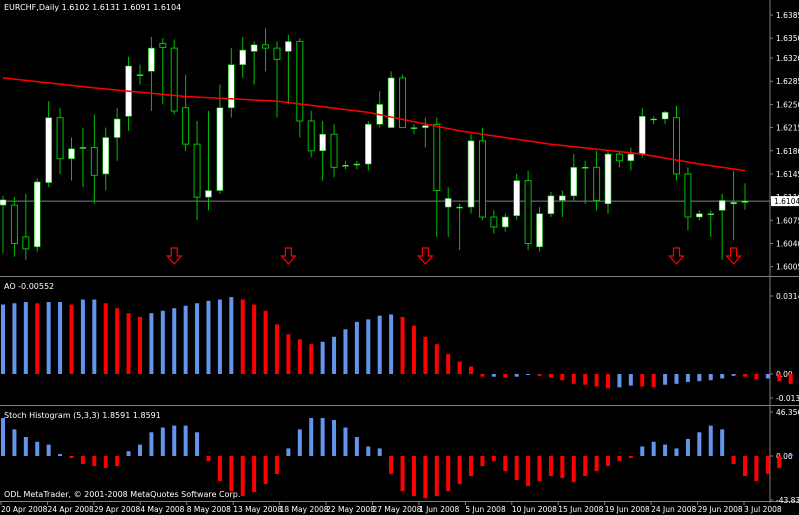 The height and width of the screenshot is (515, 799). What do you see at coordinates (787, 58) in the screenshot?
I see `price-tick-label: 1.6320` at bounding box center [787, 58].